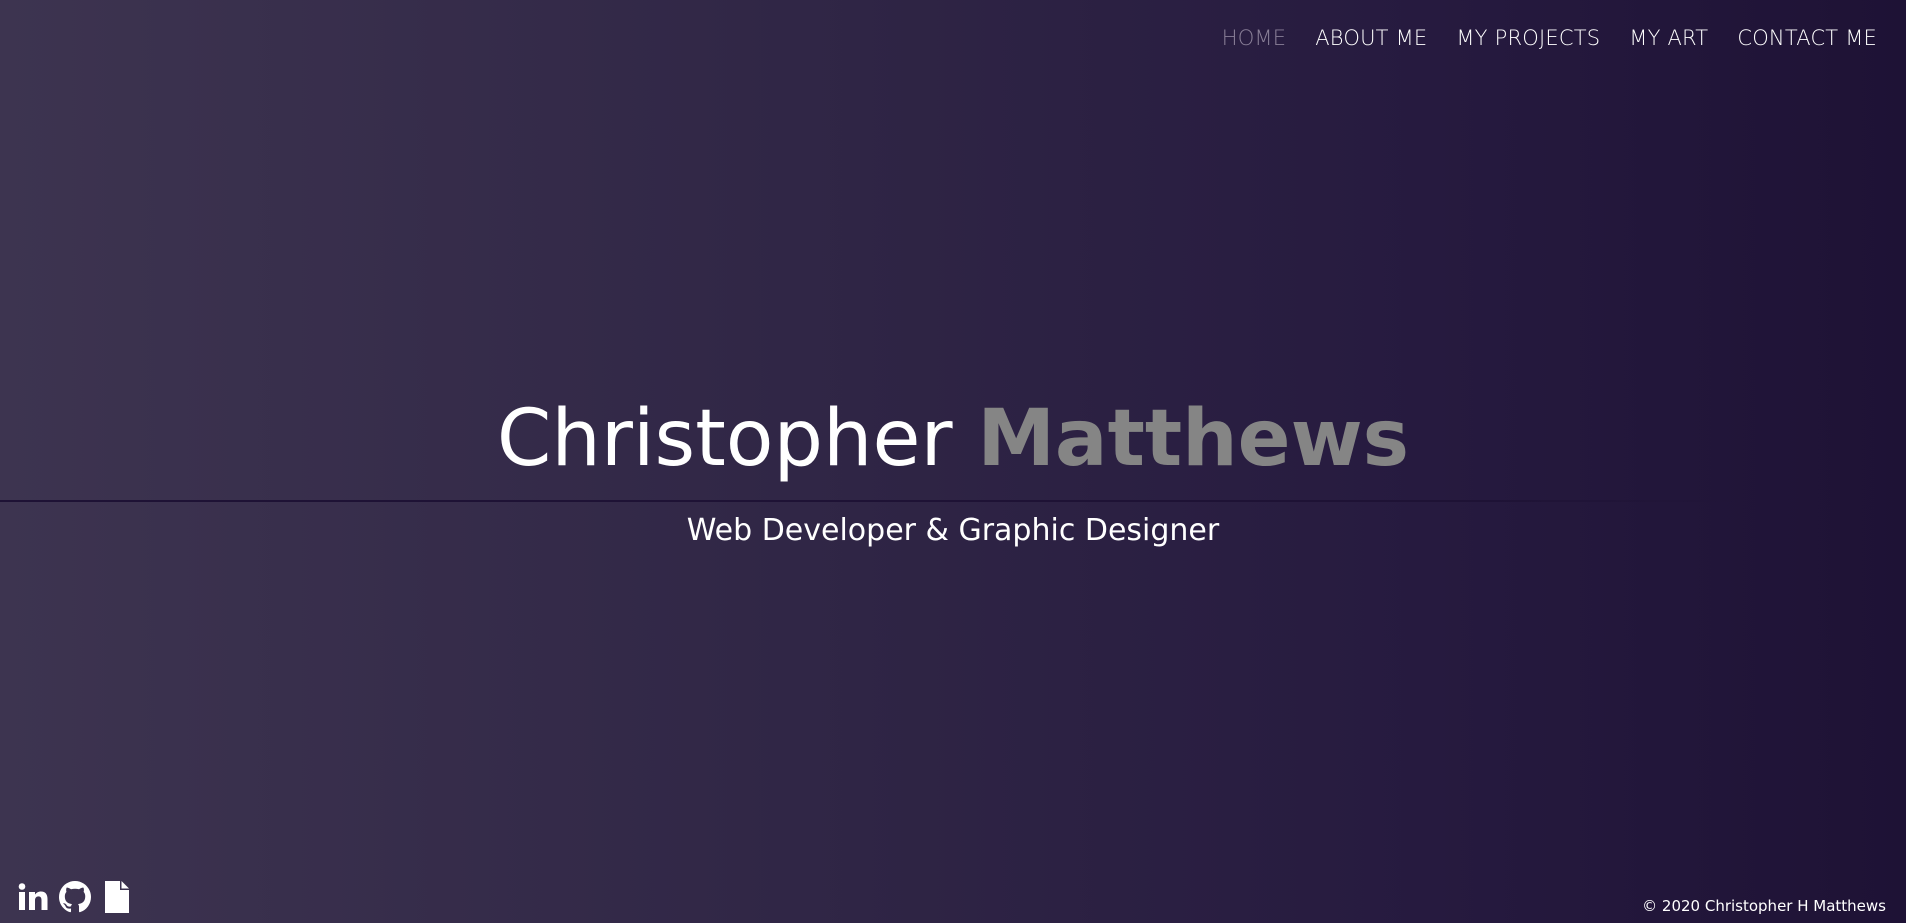 The width and height of the screenshot is (1906, 923). I want to click on hero-divider, so click(870, 501).